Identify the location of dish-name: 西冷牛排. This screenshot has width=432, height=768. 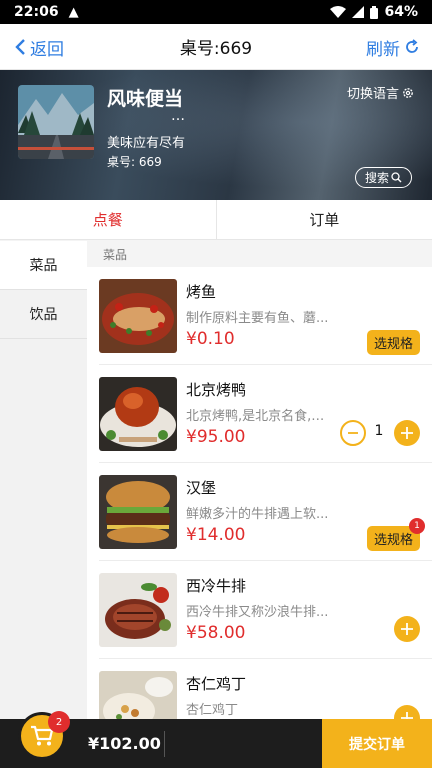
(216, 586).